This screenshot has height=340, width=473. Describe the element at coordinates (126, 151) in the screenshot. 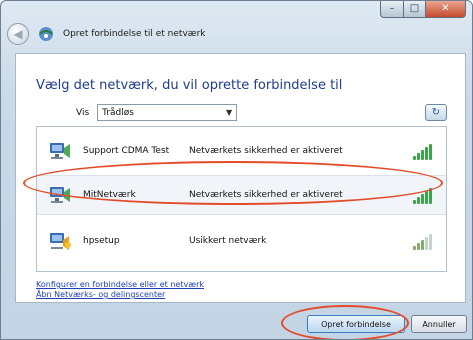

I see `network-name: Support CDMA Test` at that location.